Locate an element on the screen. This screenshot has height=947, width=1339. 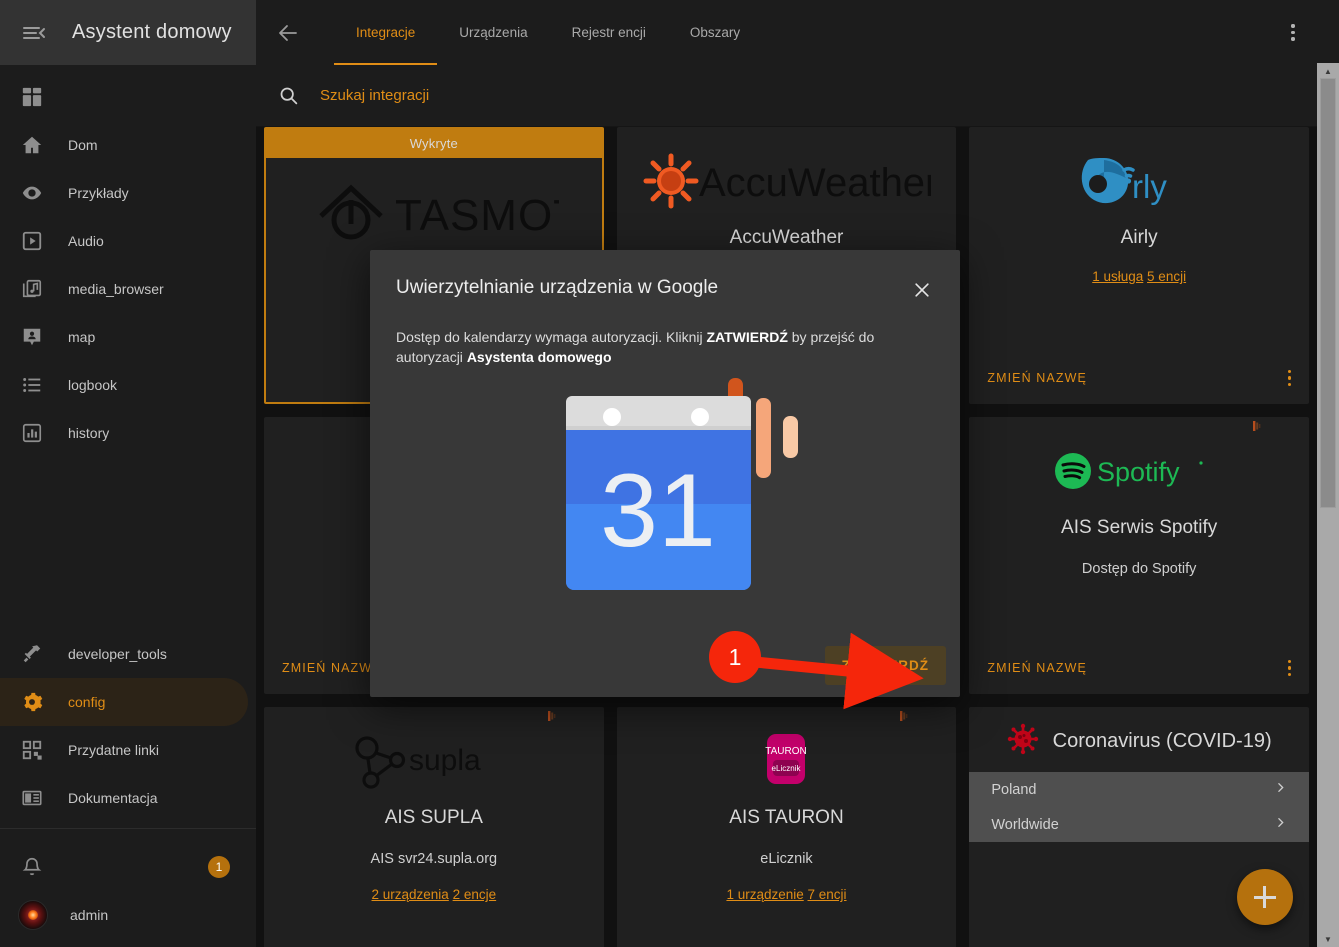
sidebar-item-overview is located at coordinates (124, 97).